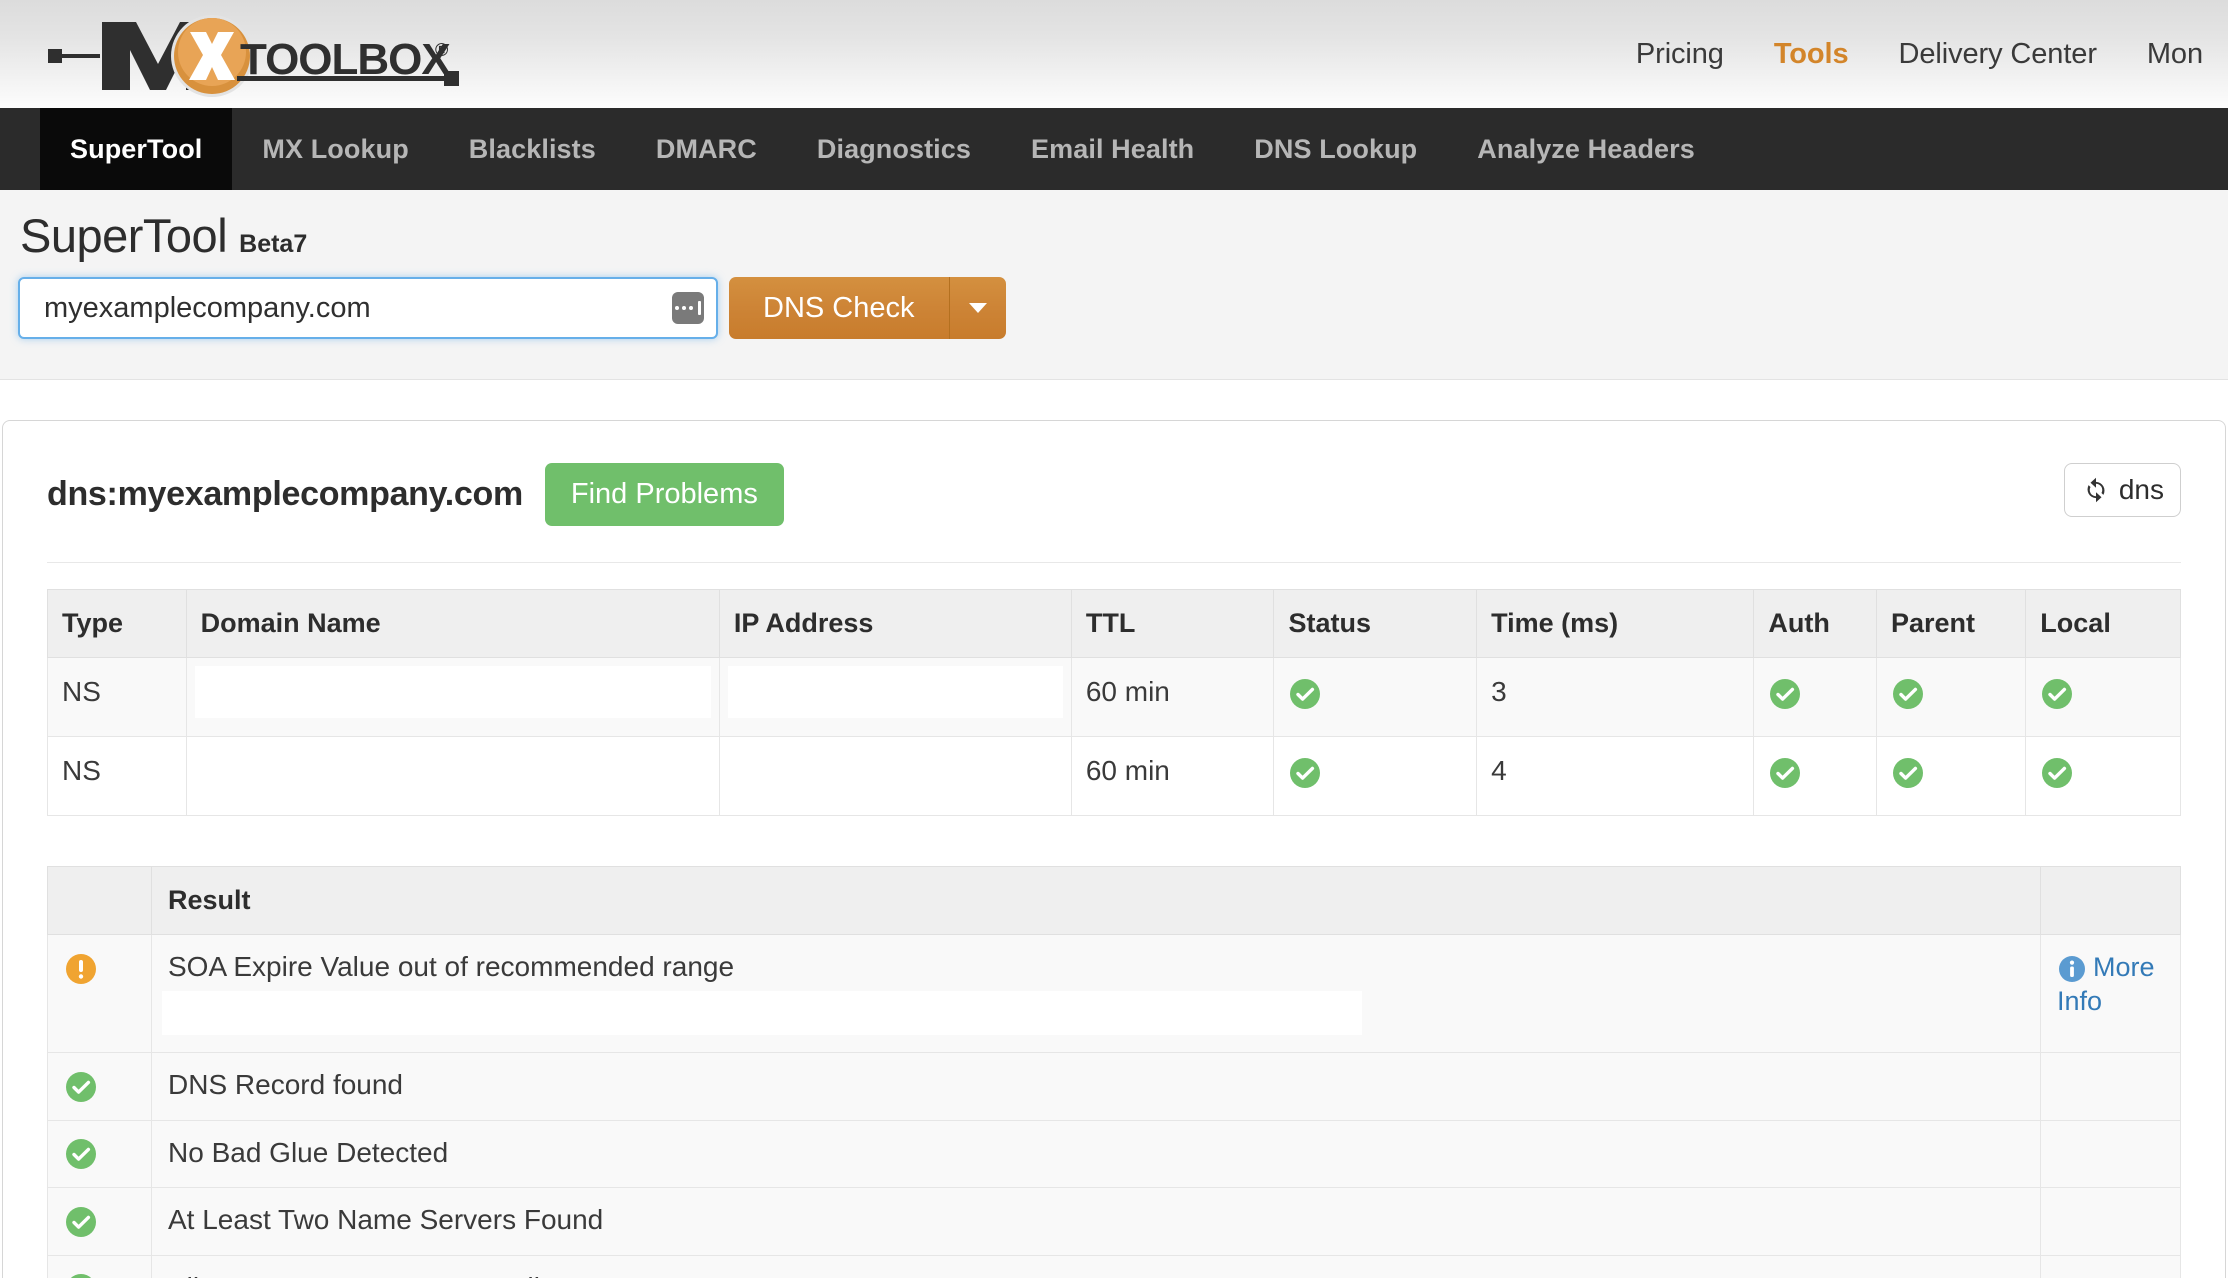  What do you see at coordinates (136, 149) in the screenshot?
I see `nav-item-supertool: SuperTool` at bounding box center [136, 149].